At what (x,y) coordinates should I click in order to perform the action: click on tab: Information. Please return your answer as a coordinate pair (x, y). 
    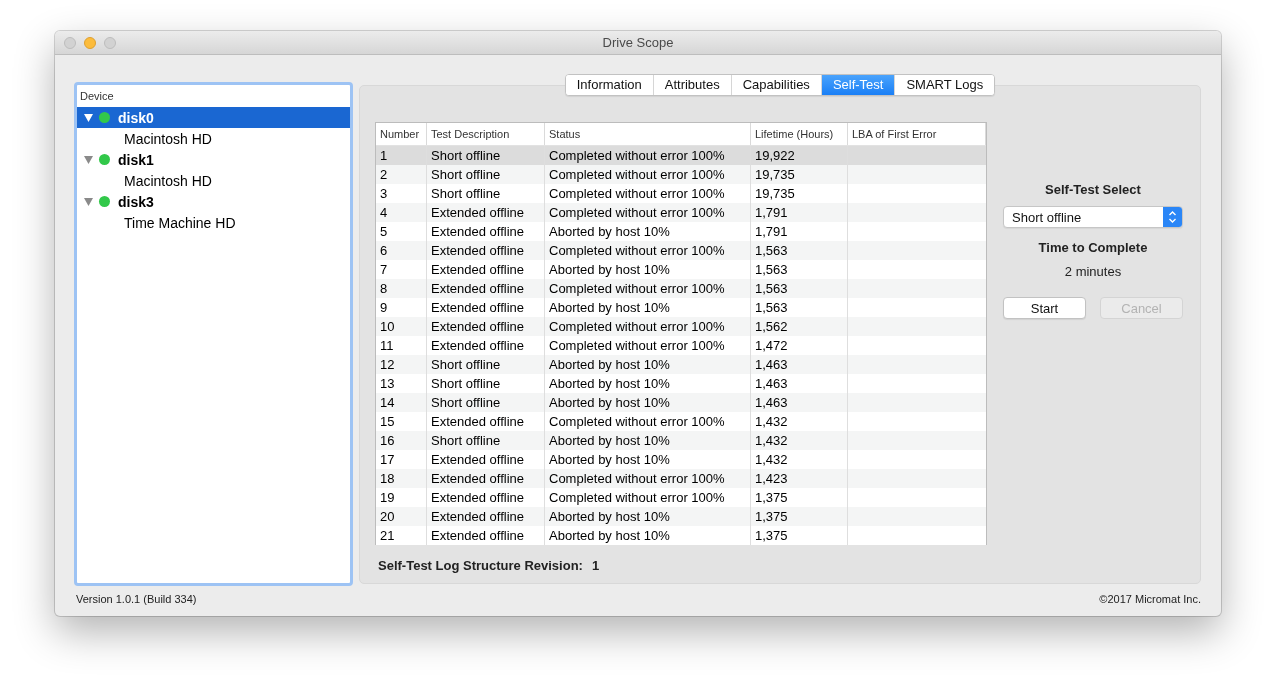
    Looking at the image, I should click on (609, 85).